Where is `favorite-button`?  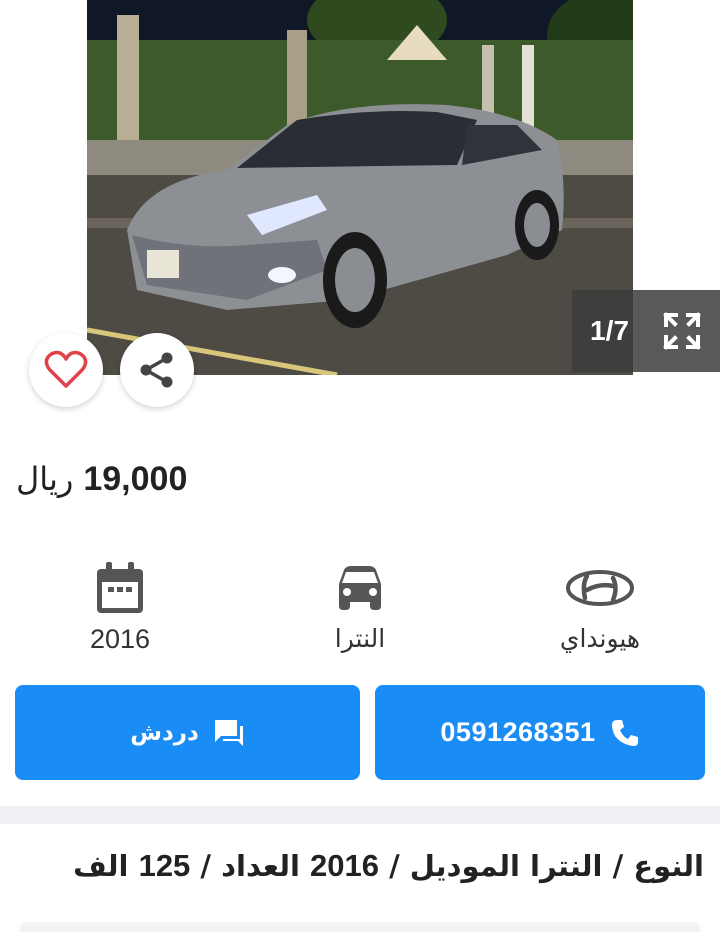 favorite-button is located at coordinates (66, 370).